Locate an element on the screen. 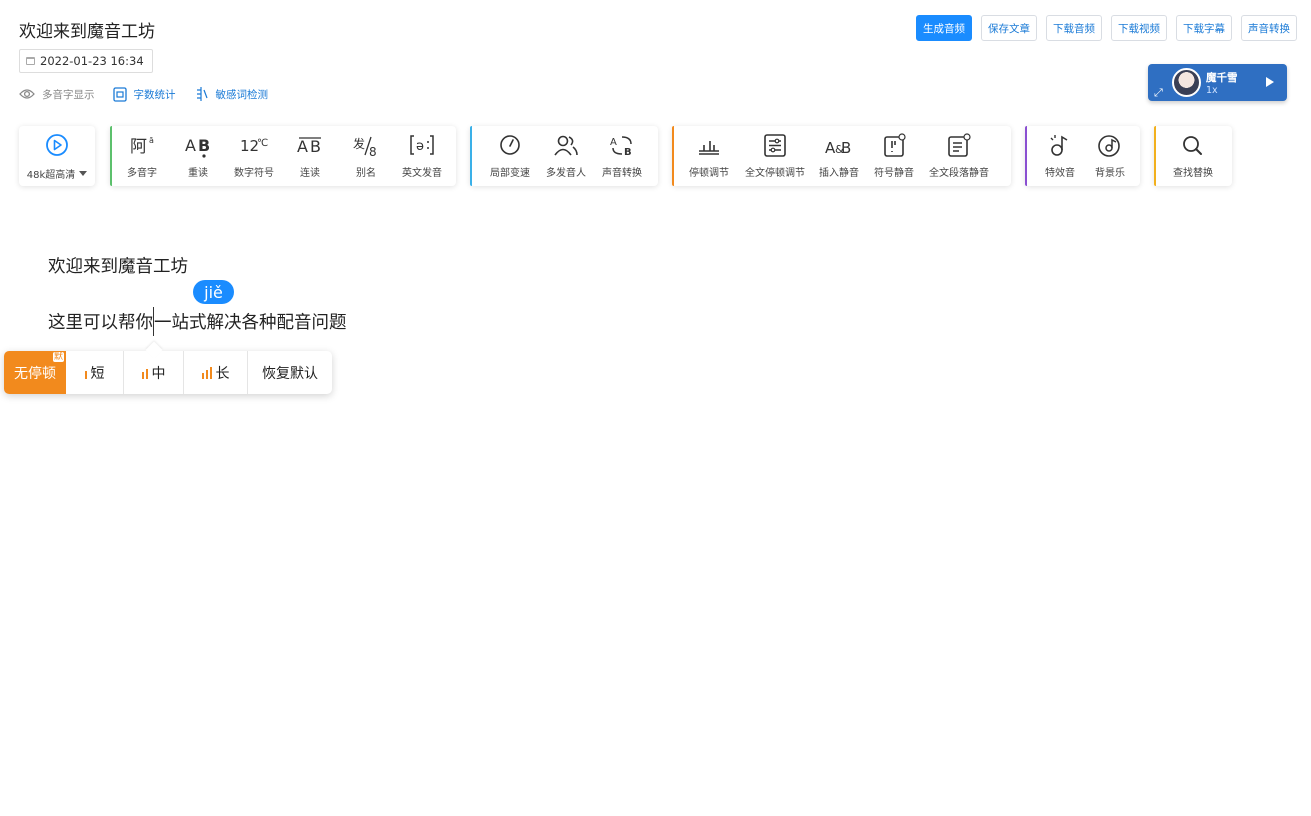  eye-icon is located at coordinates (27, 94).